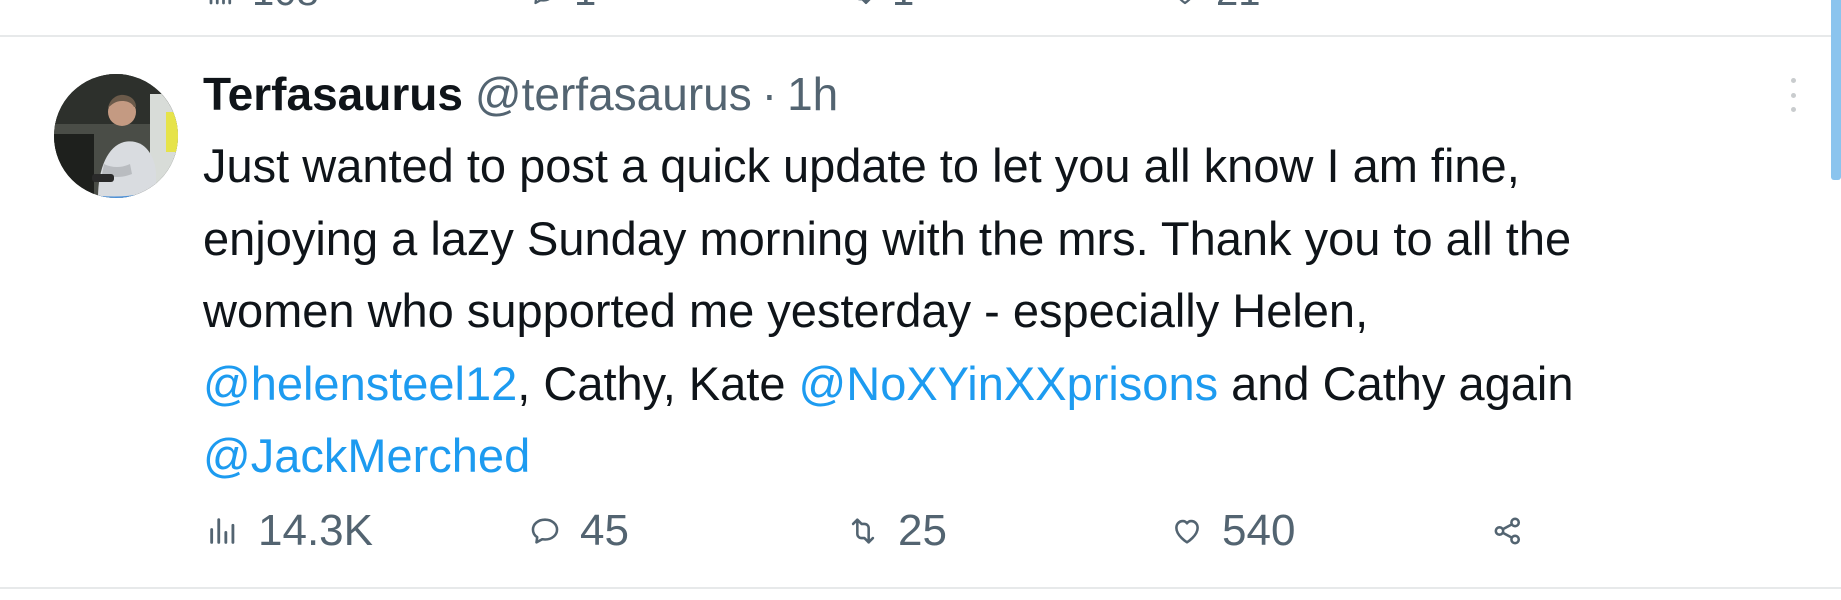  I want to click on tweet-header: Terfasaurus @terfasaurus · 1h, so click(520, 94).